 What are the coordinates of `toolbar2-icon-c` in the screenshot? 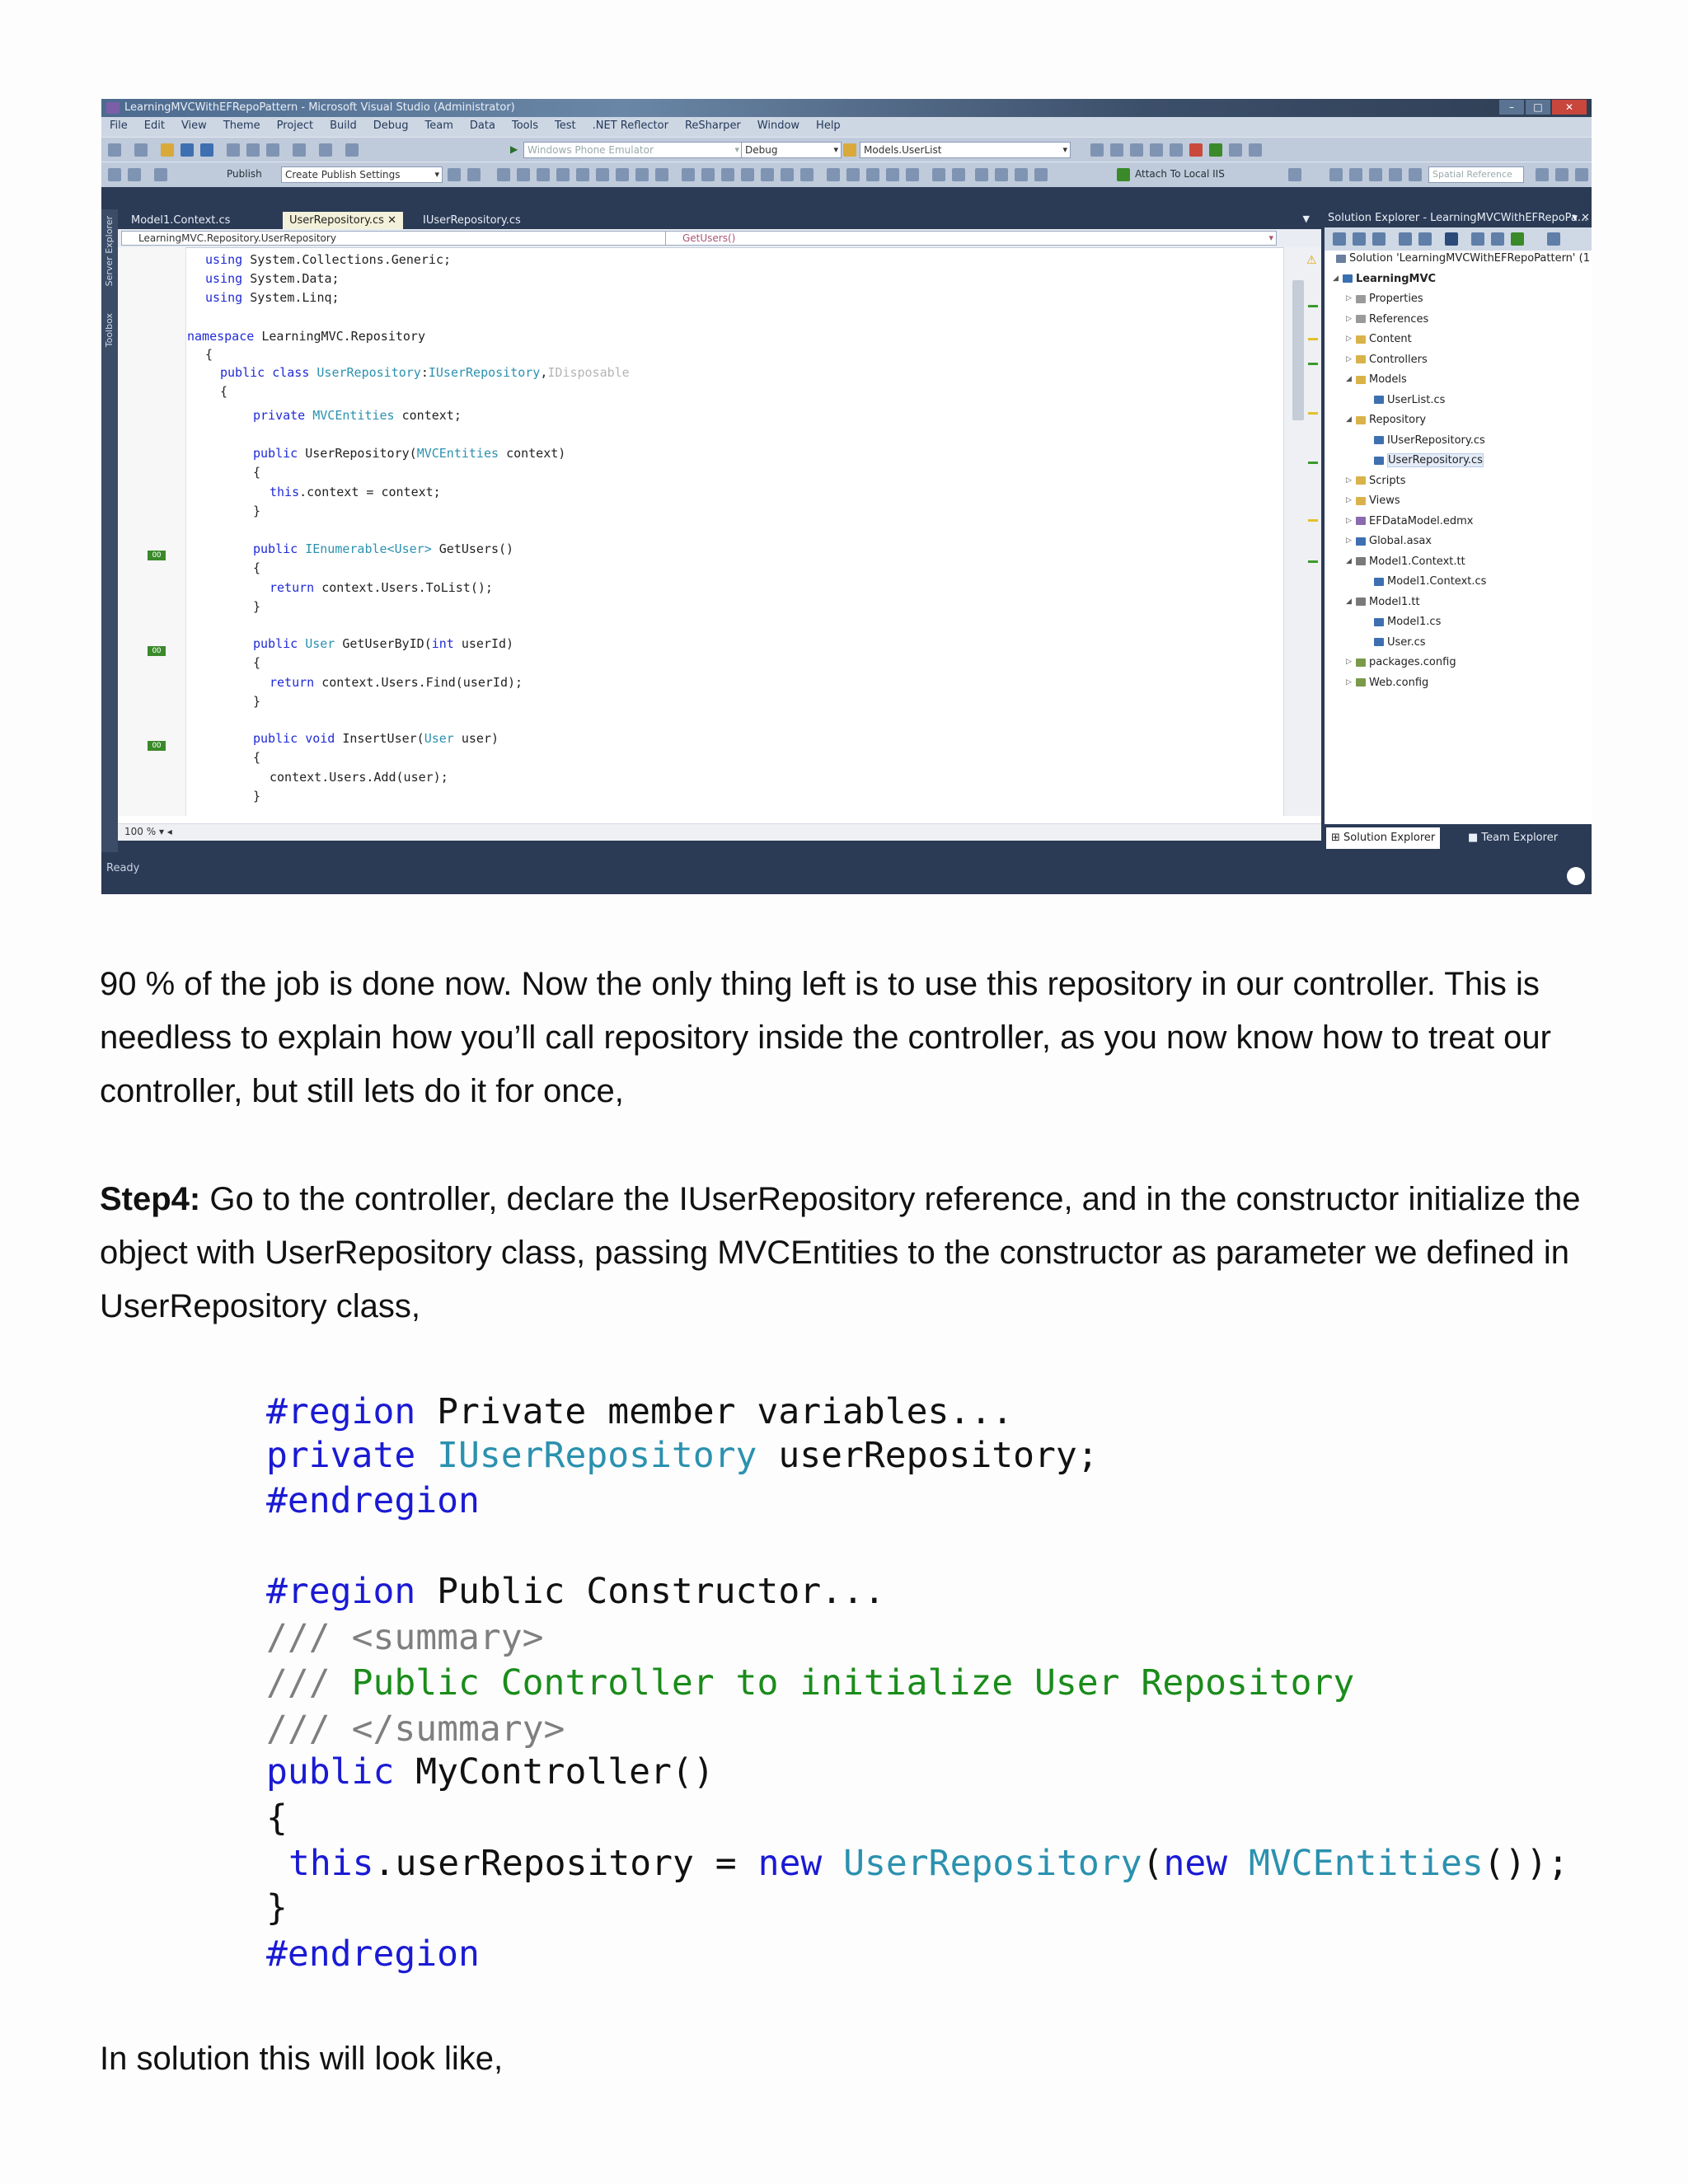 It's located at (160, 174).